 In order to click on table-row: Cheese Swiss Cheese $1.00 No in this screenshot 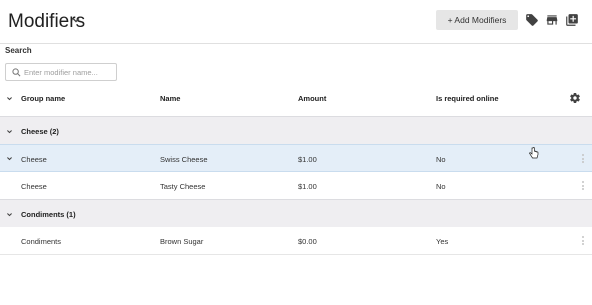, I will do `click(296, 158)`.